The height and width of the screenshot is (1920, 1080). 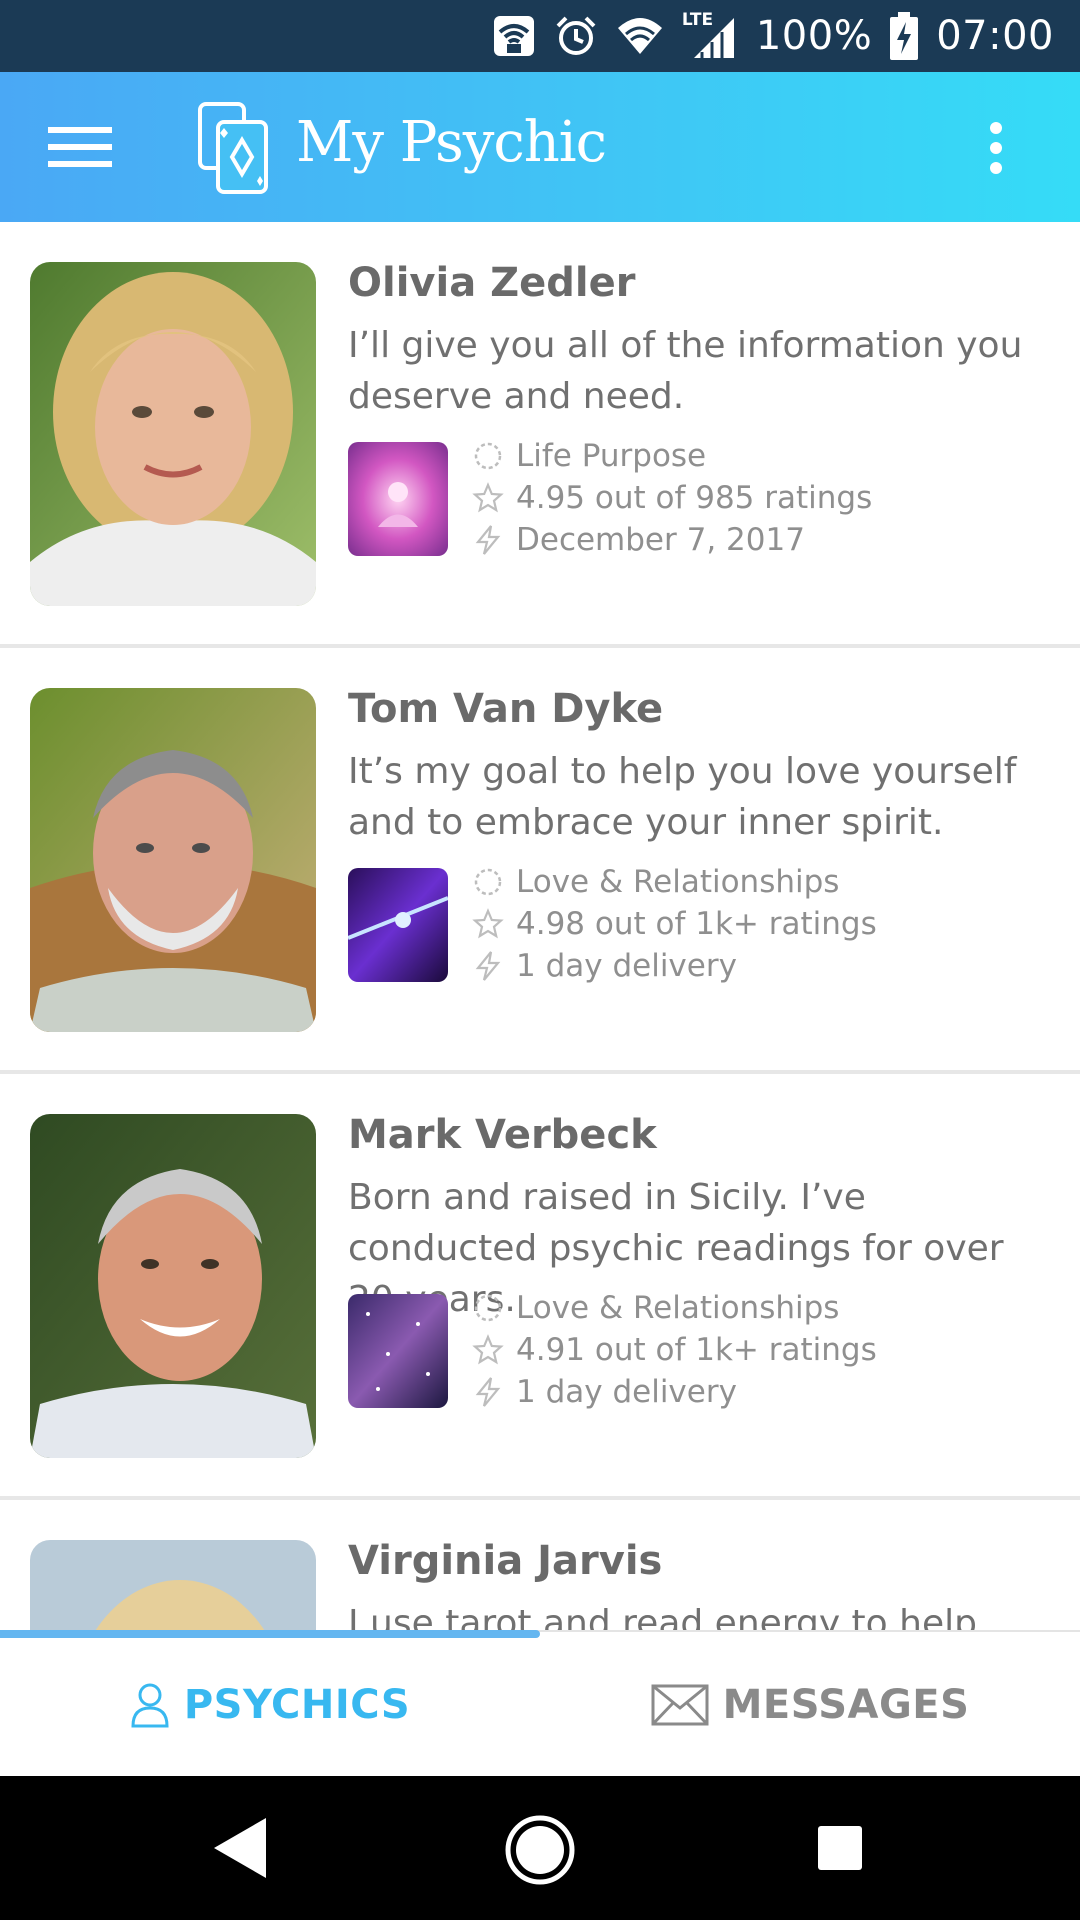 What do you see at coordinates (696, 1350) in the screenshot?
I see `rating-label: 4.91 out of 1k+ ratings` at bounding box center [696, 1350].